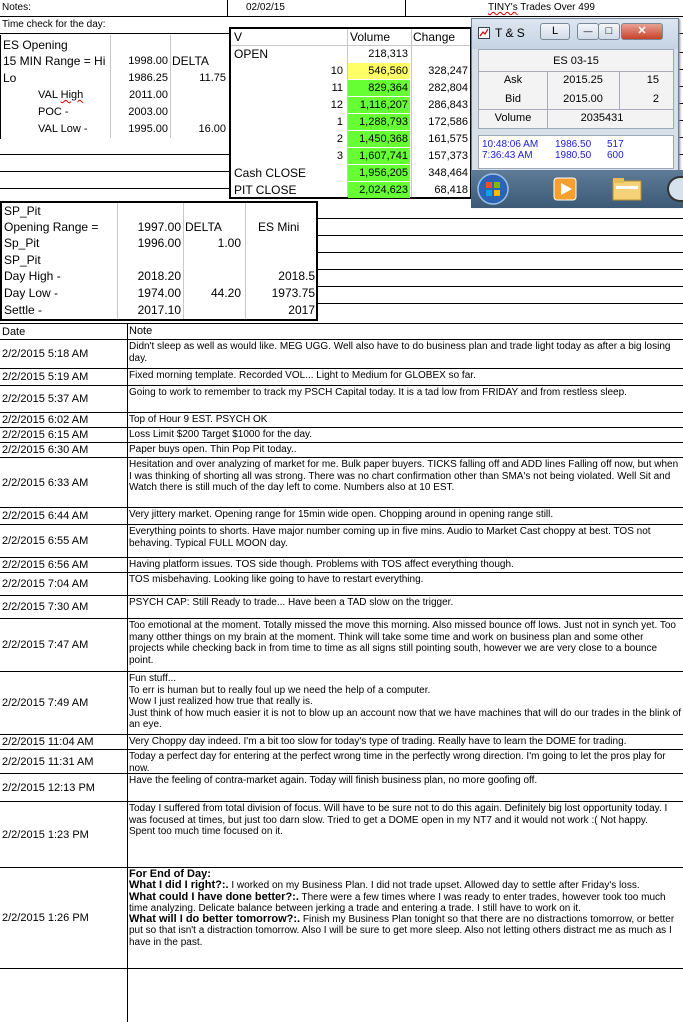 This screenshot has height=1022, width=683. Describe the element at coordinates (31, 293) in the screenshot. I see `day-low-label: Day Low -` at that location.